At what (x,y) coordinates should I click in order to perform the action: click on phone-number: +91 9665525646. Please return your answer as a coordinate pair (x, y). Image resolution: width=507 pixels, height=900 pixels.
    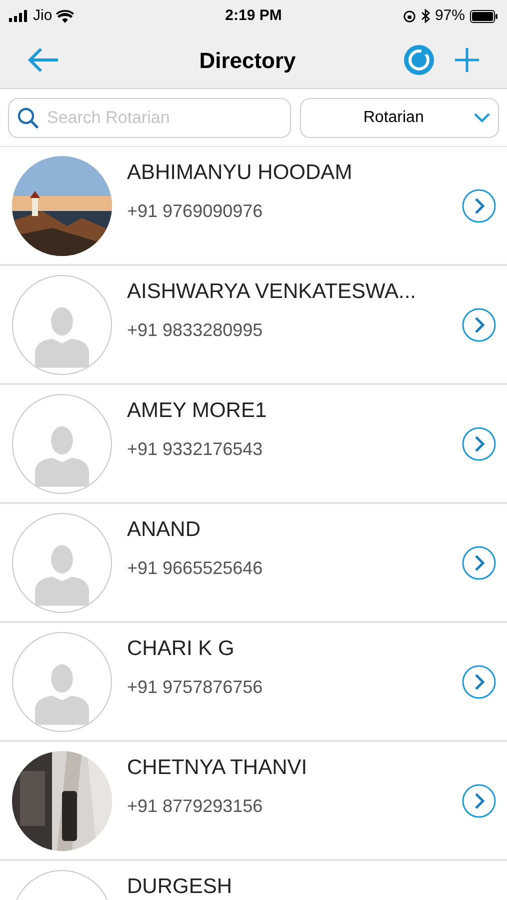
    Looking at the image, I should click on (195, 568).